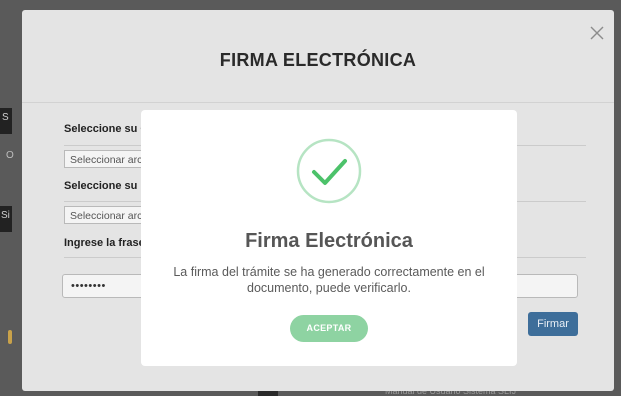  What do you see at coordinates (10, 337) in the screenshot?
I see `background-marker` at bounding box center [10, 337].